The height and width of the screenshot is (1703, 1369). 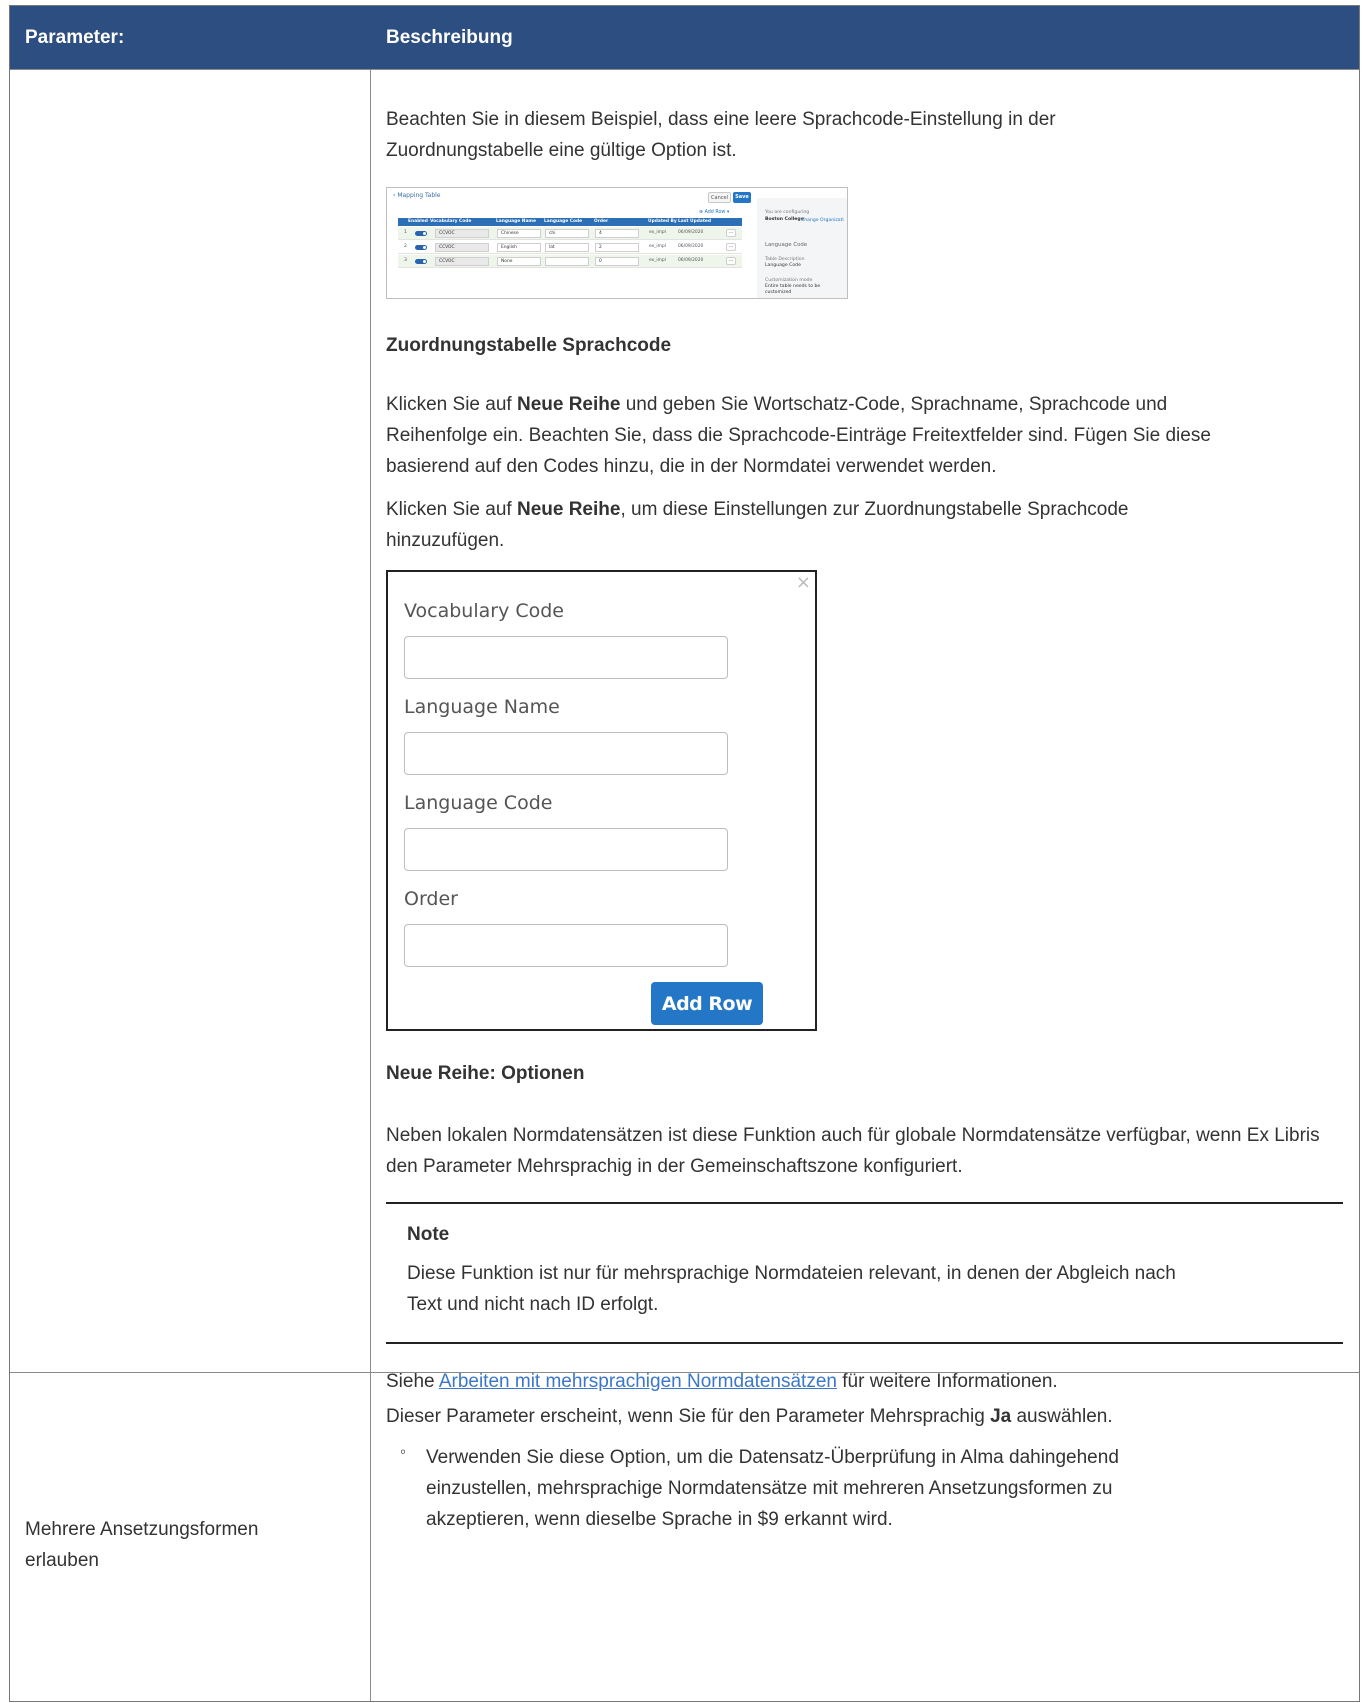 What do you see at coordinates (529, 345) in the screenshot?
I see `caption-mapping-table: Zuordnungstabelle Sprachcode` at bounding box center [529, 345].